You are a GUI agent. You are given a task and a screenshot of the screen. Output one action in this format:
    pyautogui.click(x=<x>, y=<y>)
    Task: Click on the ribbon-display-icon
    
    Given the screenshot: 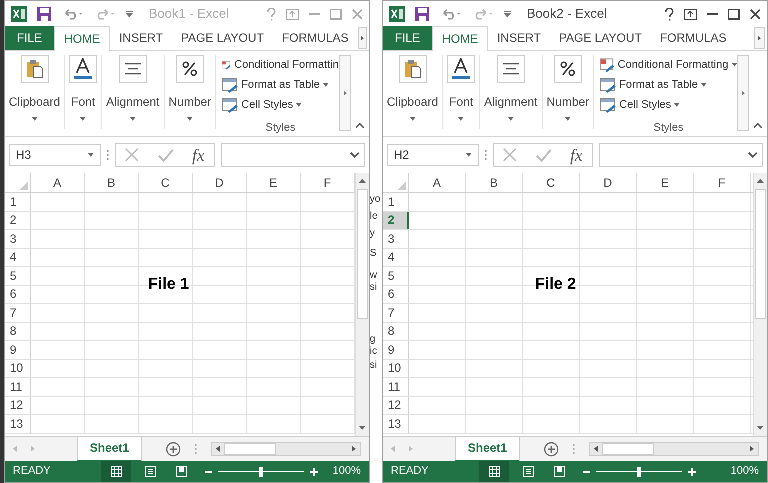 What is the action you would take?
    pyautogui.click(x=690, y=14)
    